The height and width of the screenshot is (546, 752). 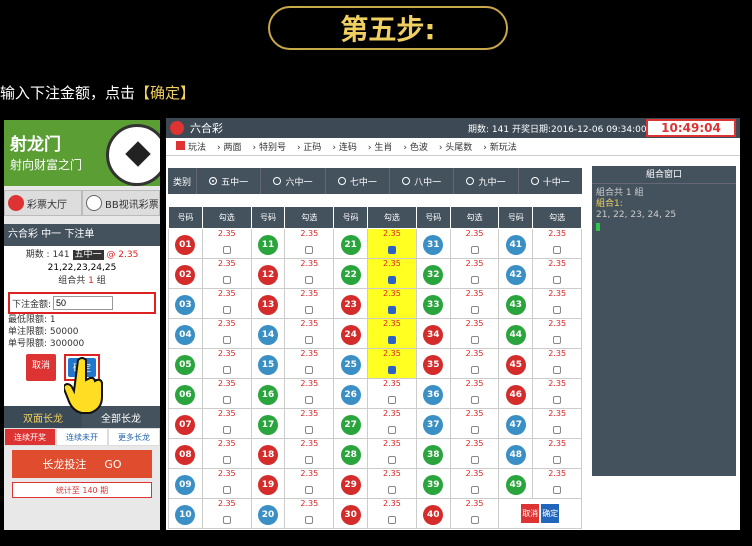 I want to click on lottery-hall-button: 彩票大厅, so click(x=43, y=203).